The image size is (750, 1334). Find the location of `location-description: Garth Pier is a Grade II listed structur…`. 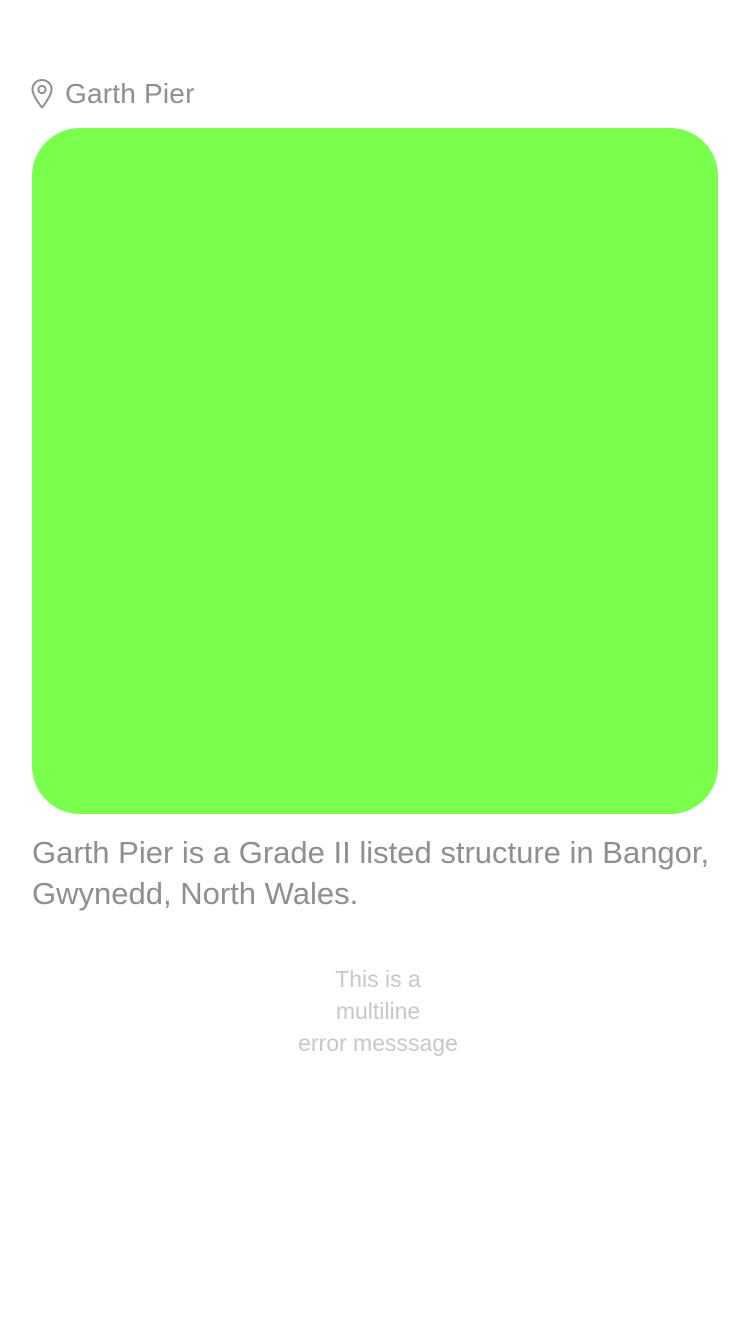

location-description: Garth Pier is a Grade II listed structur… is located at coordinates (371, 873).